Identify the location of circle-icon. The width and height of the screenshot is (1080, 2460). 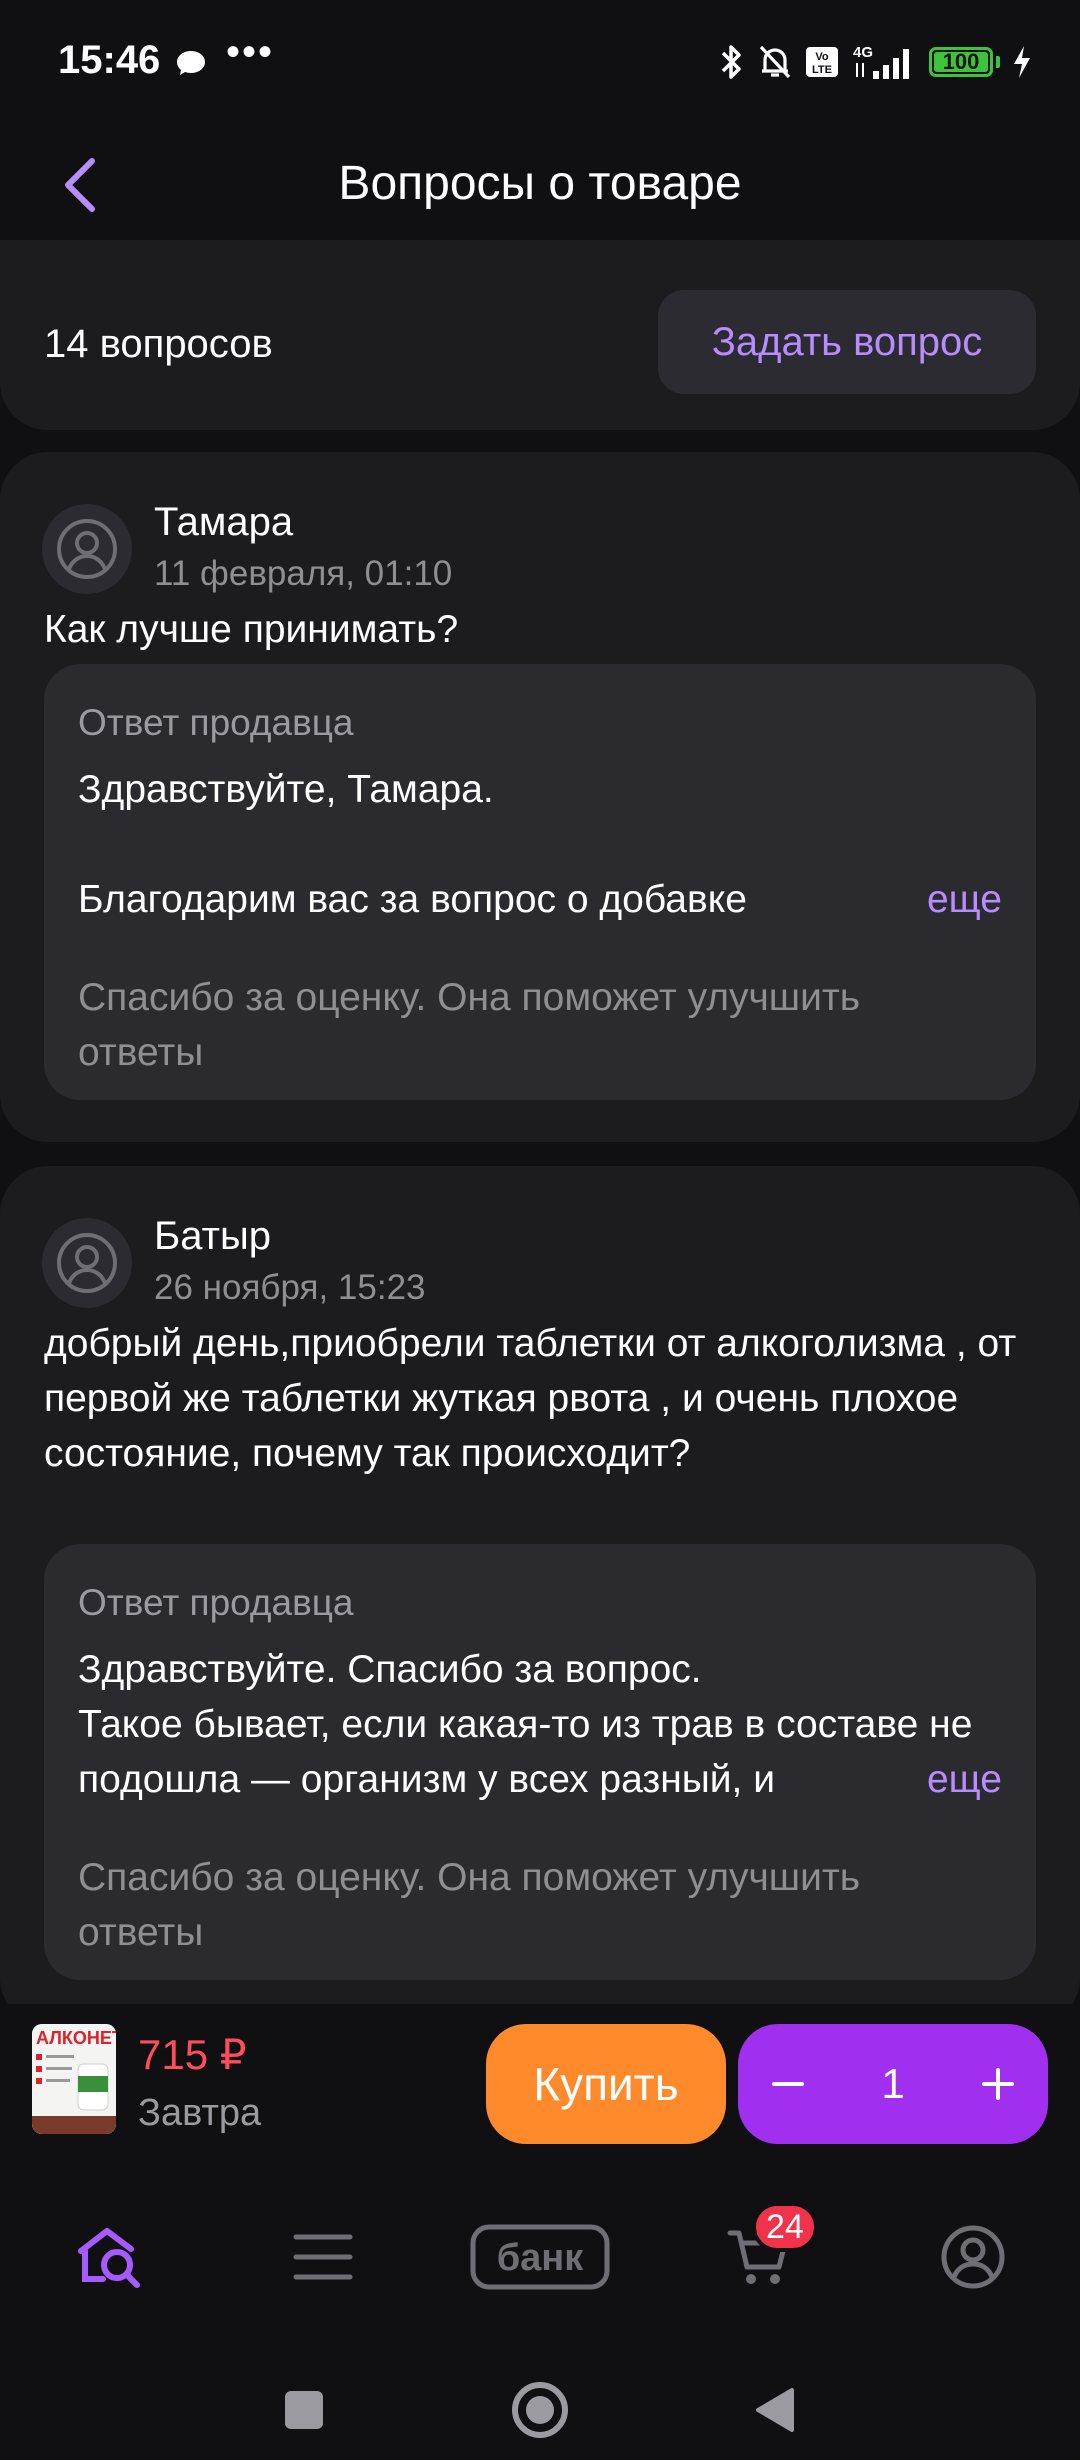
(540, 2410).